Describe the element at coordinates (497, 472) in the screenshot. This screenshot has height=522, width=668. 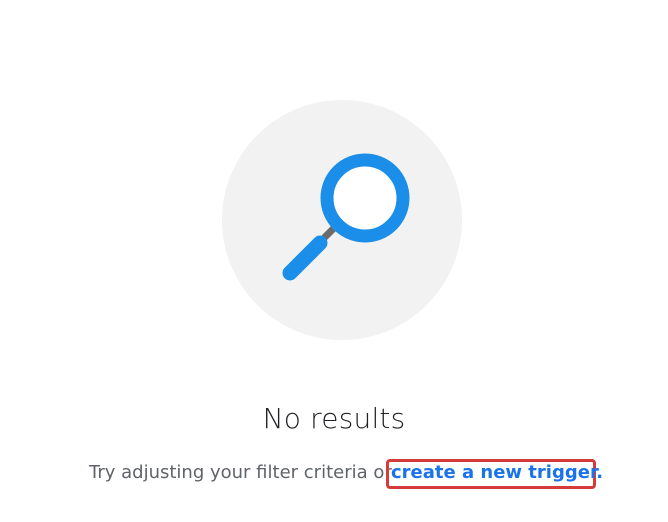
I see `create-new-trigger-link: create a new trigger.` at that location.